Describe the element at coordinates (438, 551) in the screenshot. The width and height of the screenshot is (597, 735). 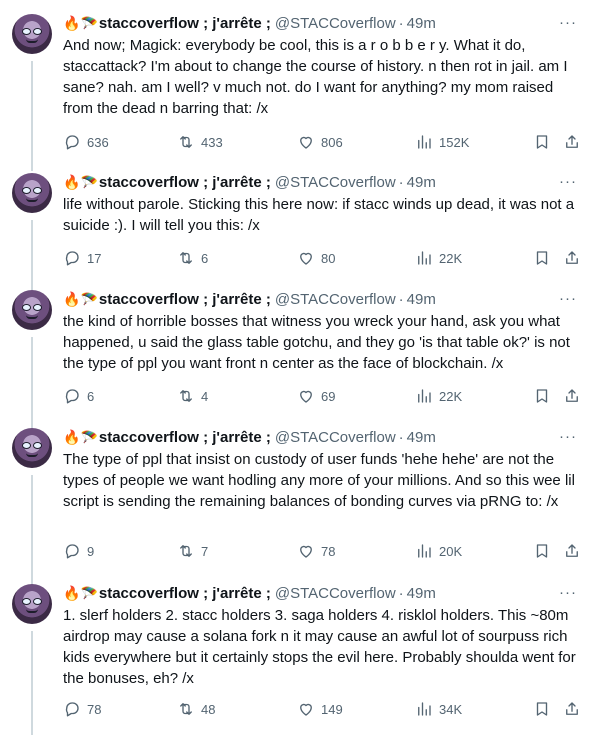
I see `views-button: 20K` at that location.